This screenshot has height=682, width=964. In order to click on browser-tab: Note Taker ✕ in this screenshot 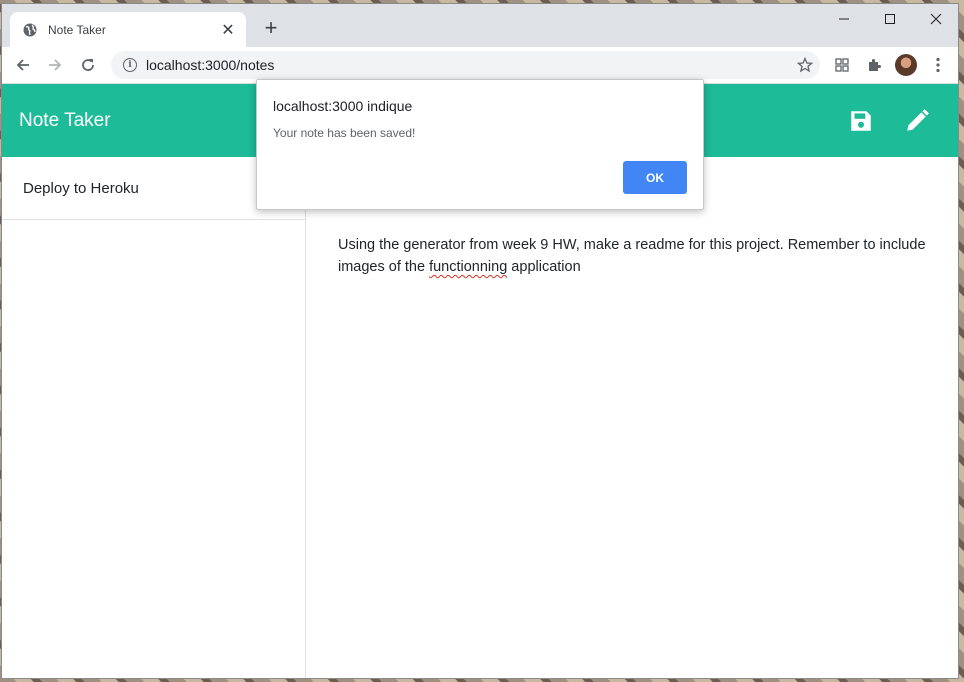, I will do `click(128, 29)`.